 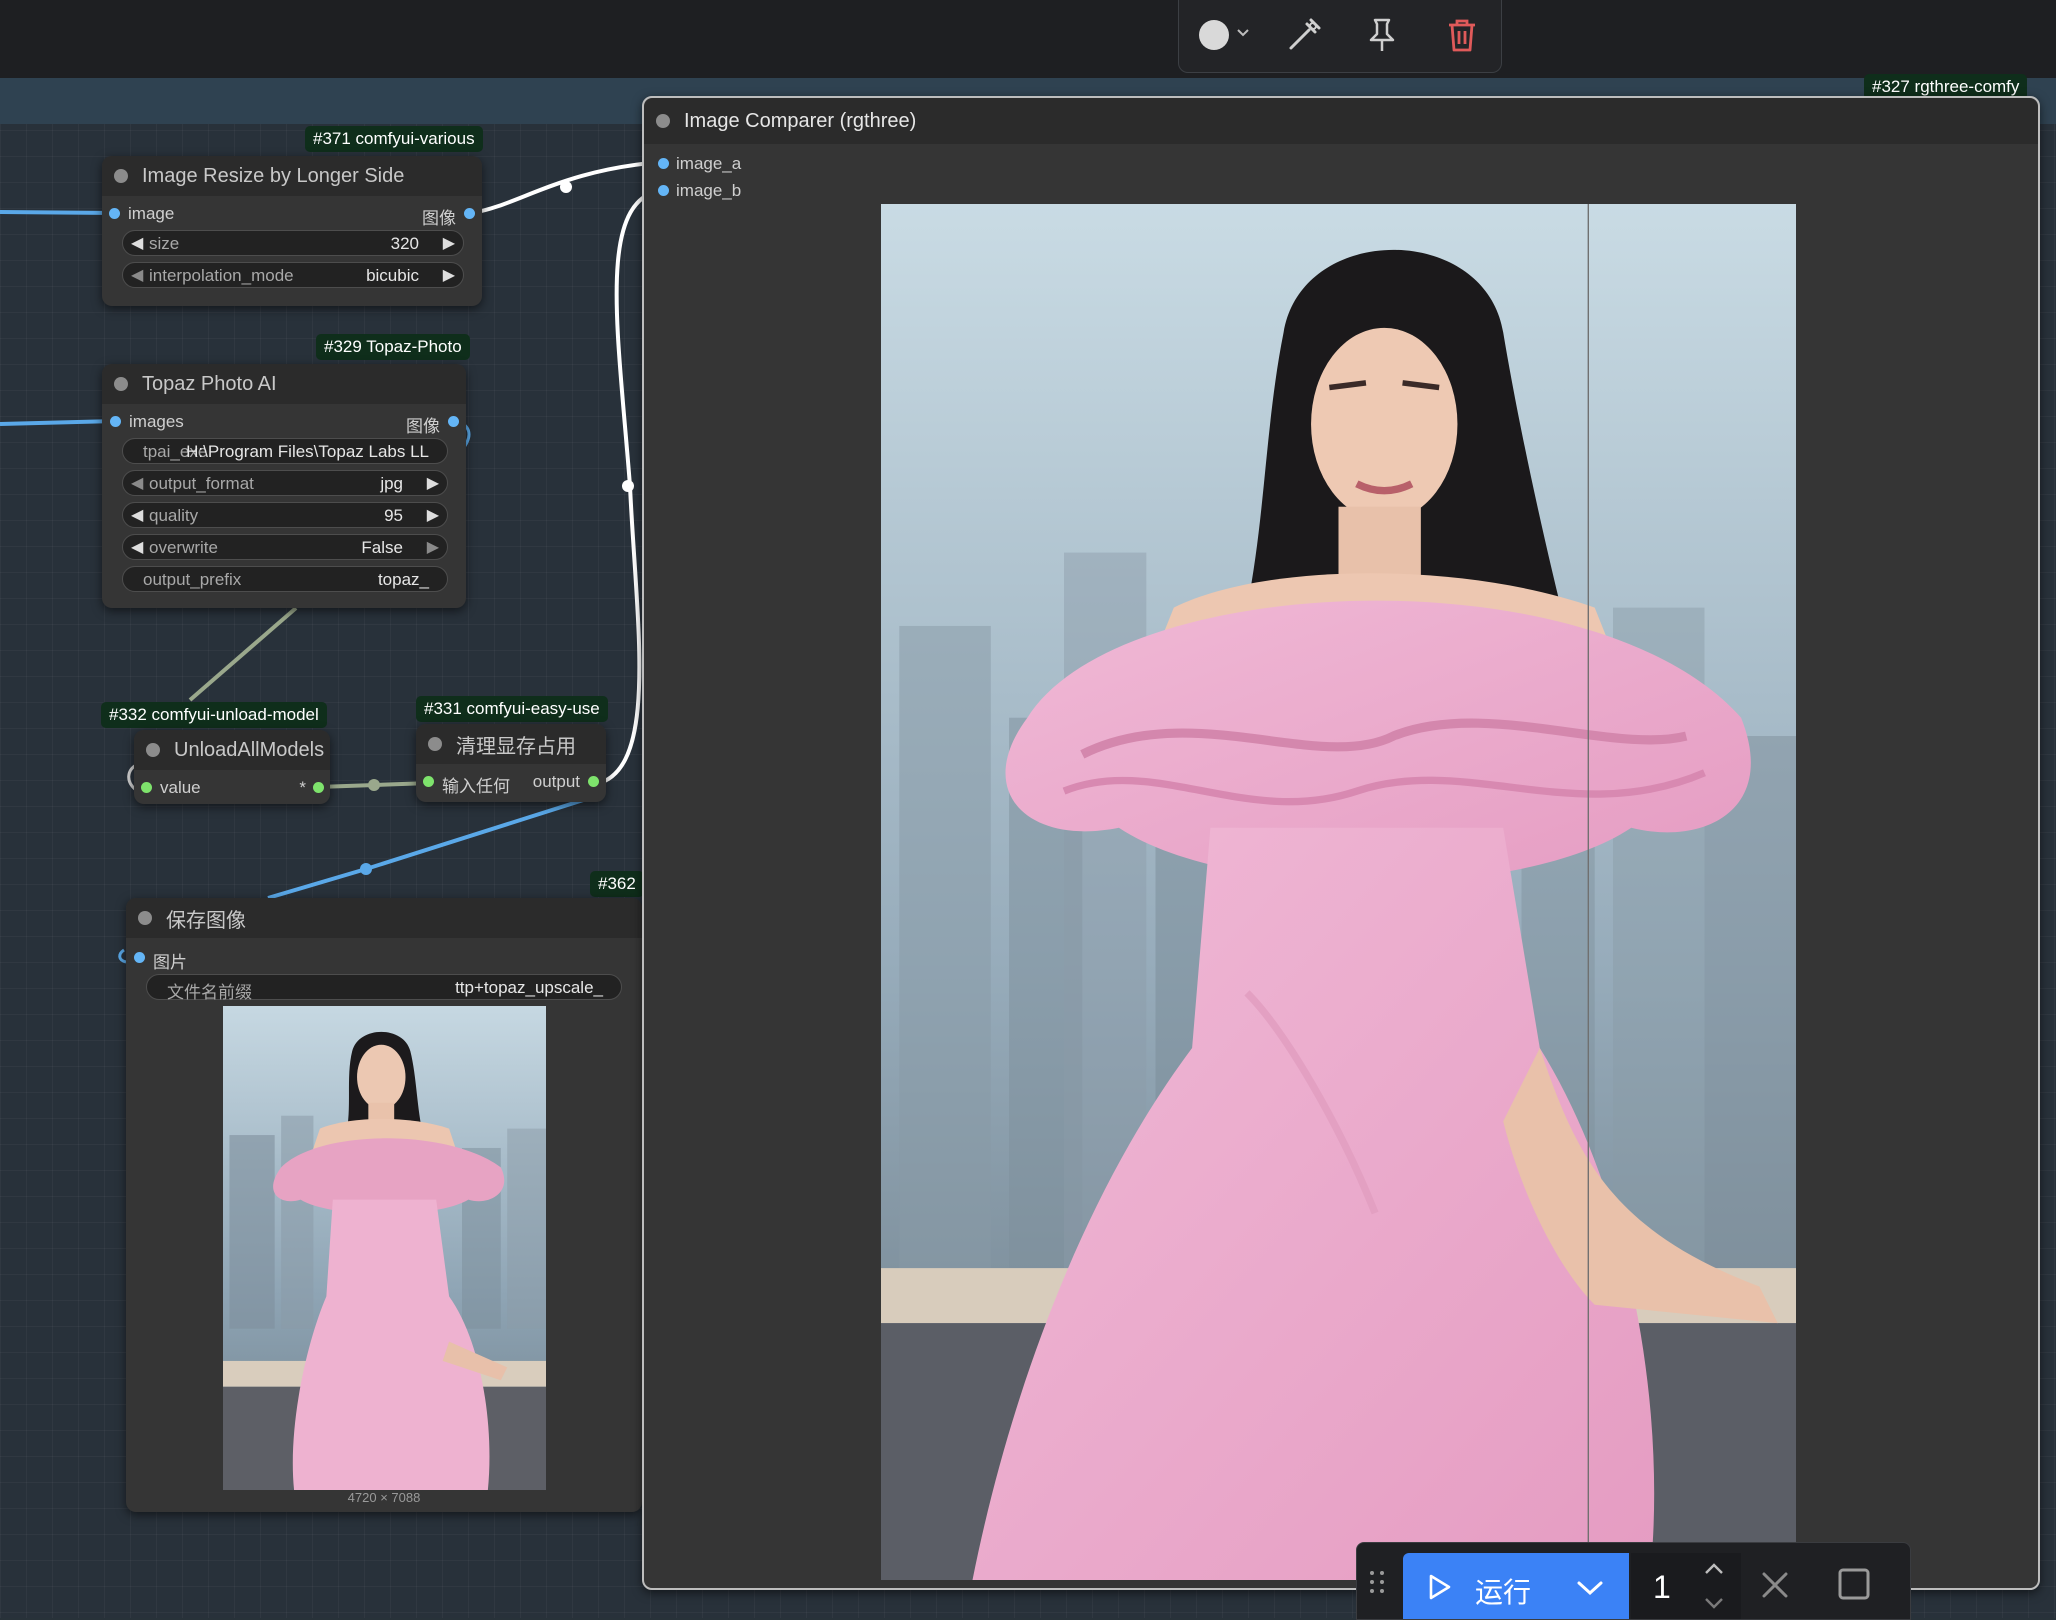 I want to click on input-label-value: value, so click(x=180, y=787).